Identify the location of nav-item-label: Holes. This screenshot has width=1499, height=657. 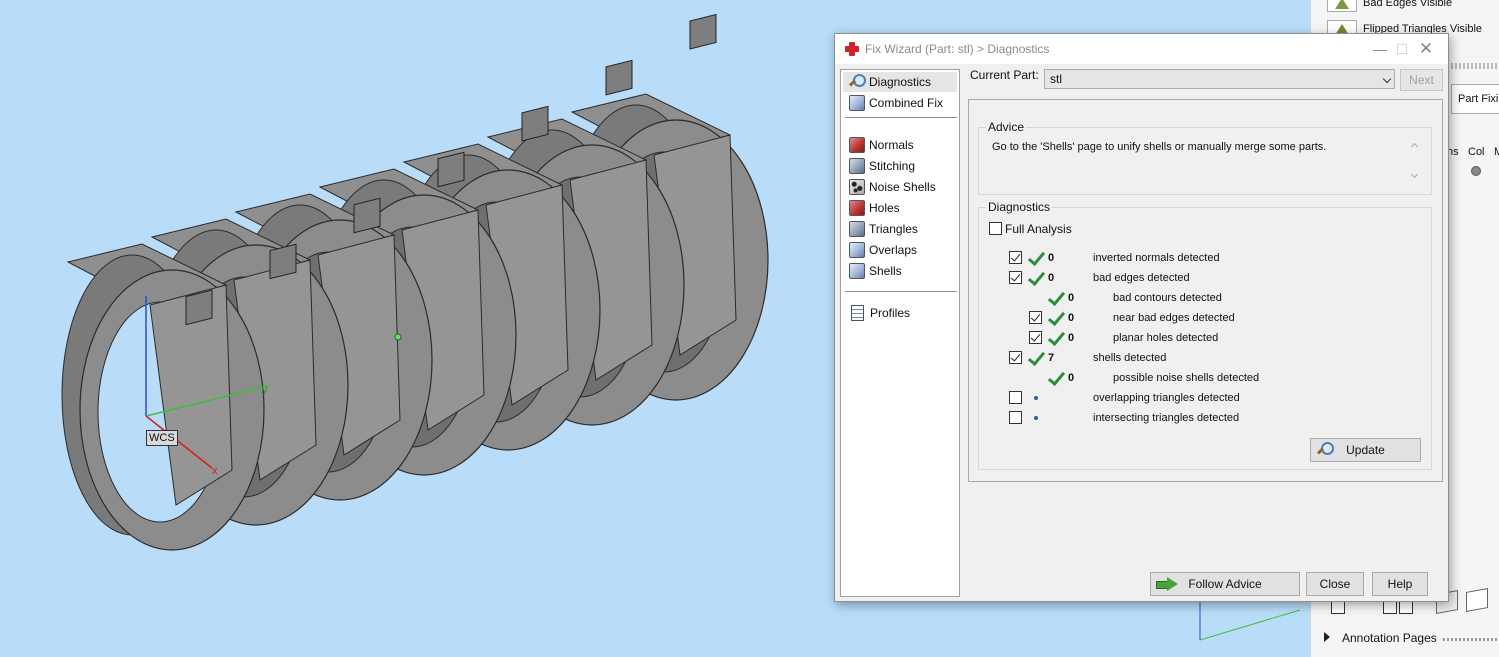
(884, 208).